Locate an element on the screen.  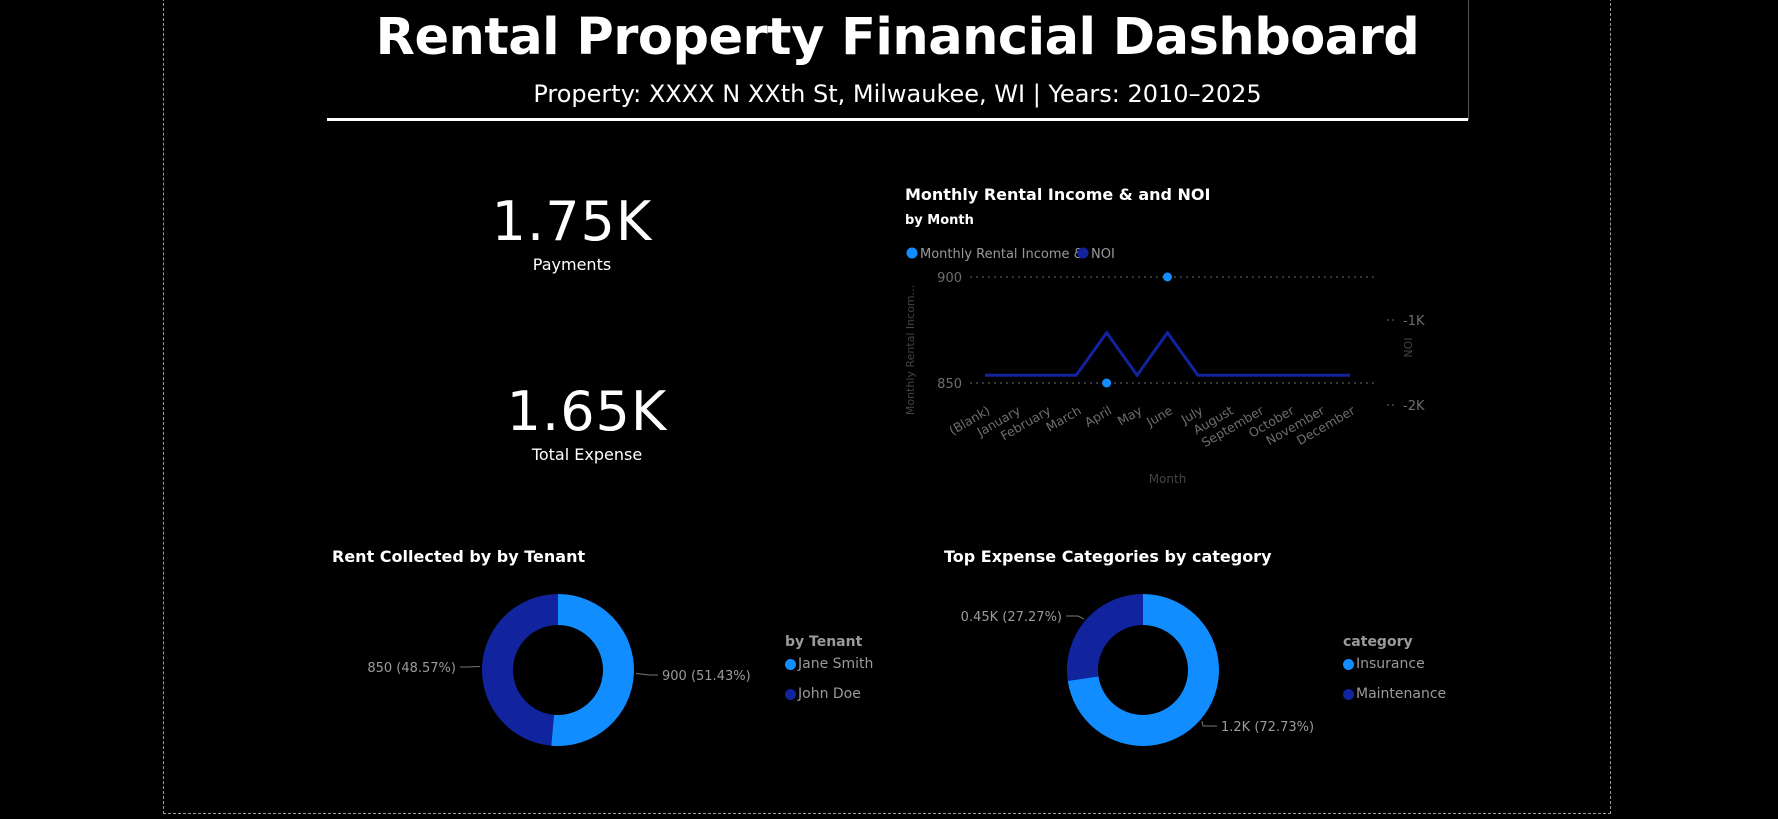
legend-item-jane-smith: Jane Smith is located at coordinates (829, 664).